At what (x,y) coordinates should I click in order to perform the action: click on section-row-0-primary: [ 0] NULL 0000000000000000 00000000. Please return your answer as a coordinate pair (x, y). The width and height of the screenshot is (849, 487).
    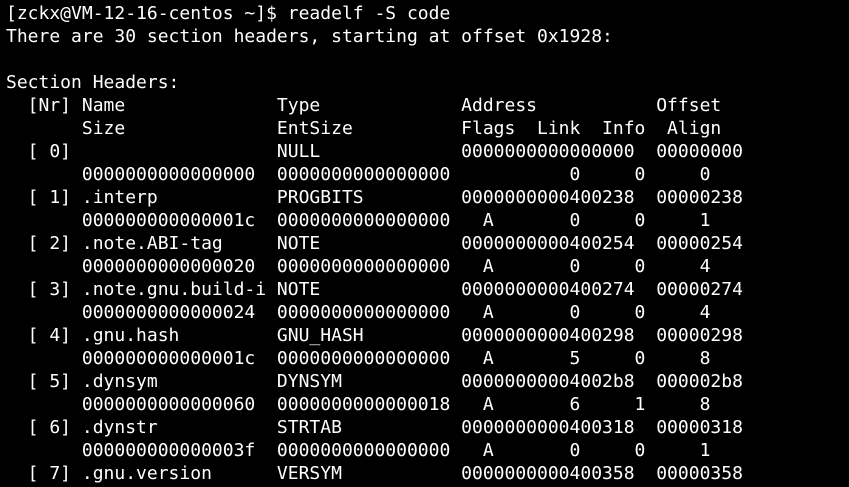
    Looking at the image, I should click on (374, 151).